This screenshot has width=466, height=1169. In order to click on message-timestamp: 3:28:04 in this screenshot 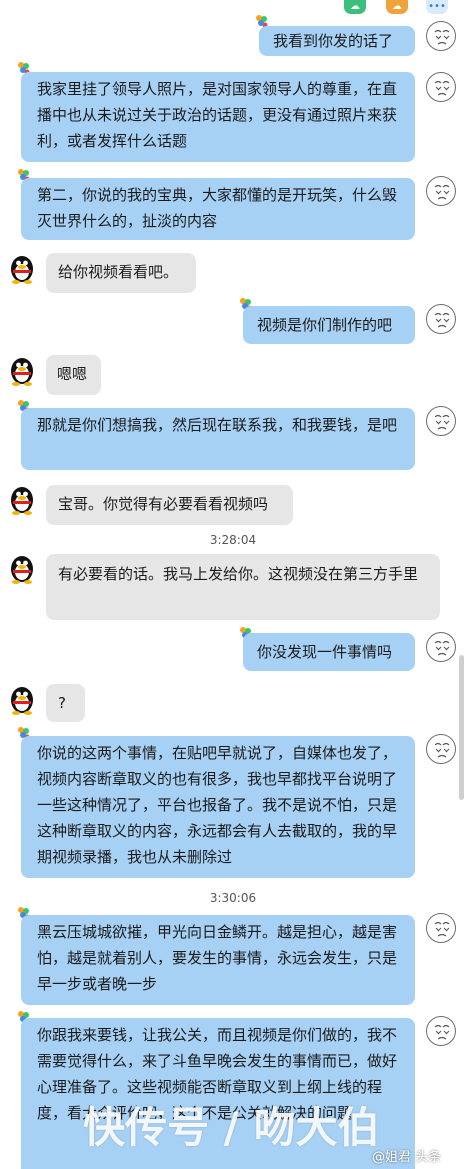, I will do `click(233, 540)`.